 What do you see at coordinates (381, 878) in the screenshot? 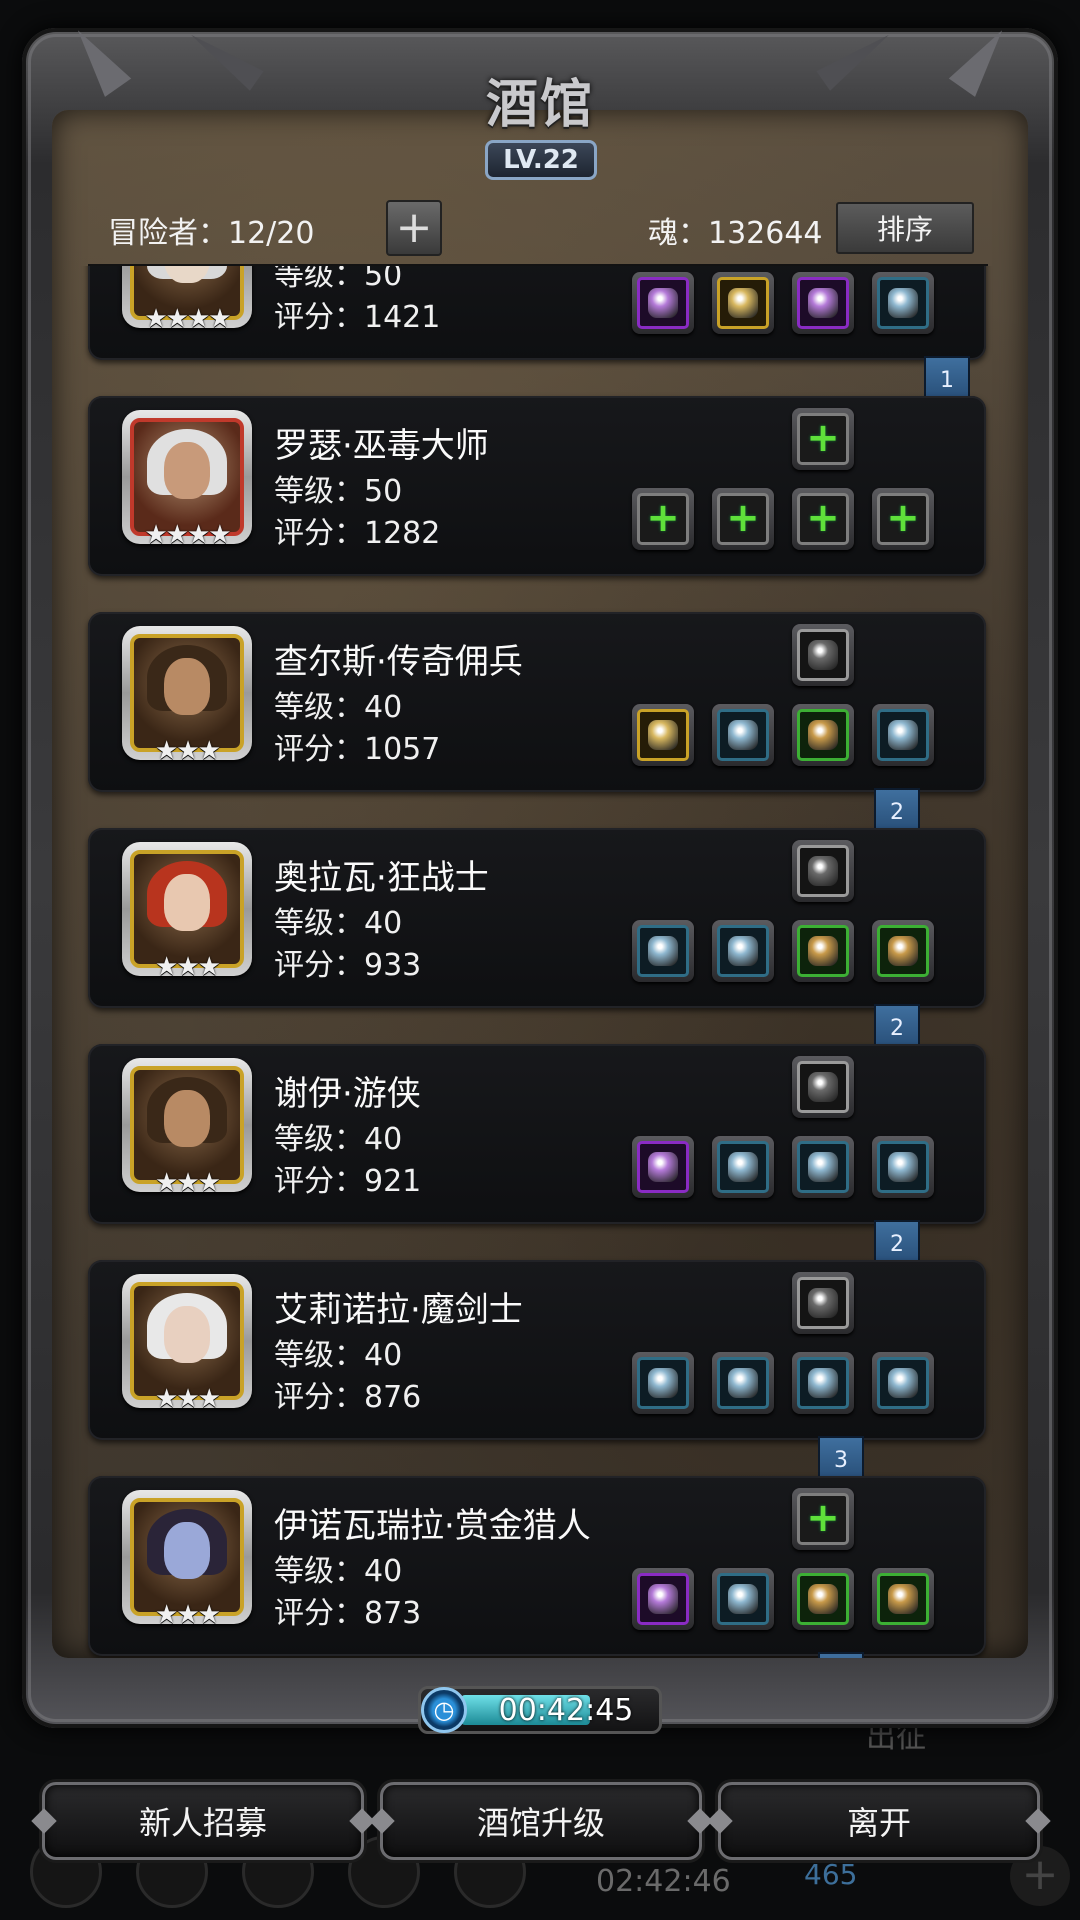
I see `hero-name: 奥拉瓦·狂战士` at bounding box center [381, 878].